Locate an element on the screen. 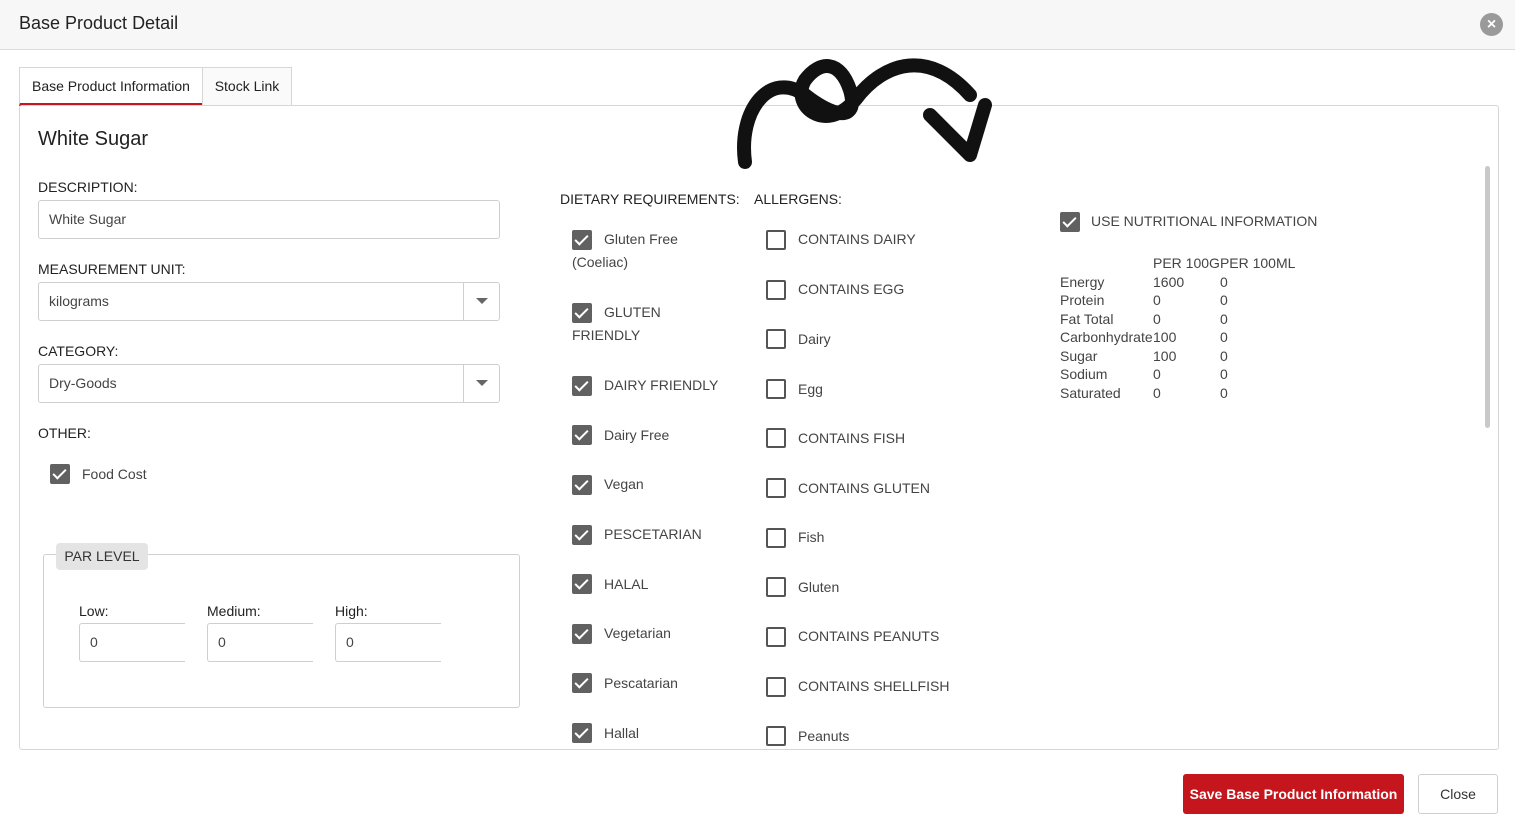 Image resolution: width=1515 pixels, height=833 pixels. measurement-unit-value: kilograms is located at coordinates (79, 301).